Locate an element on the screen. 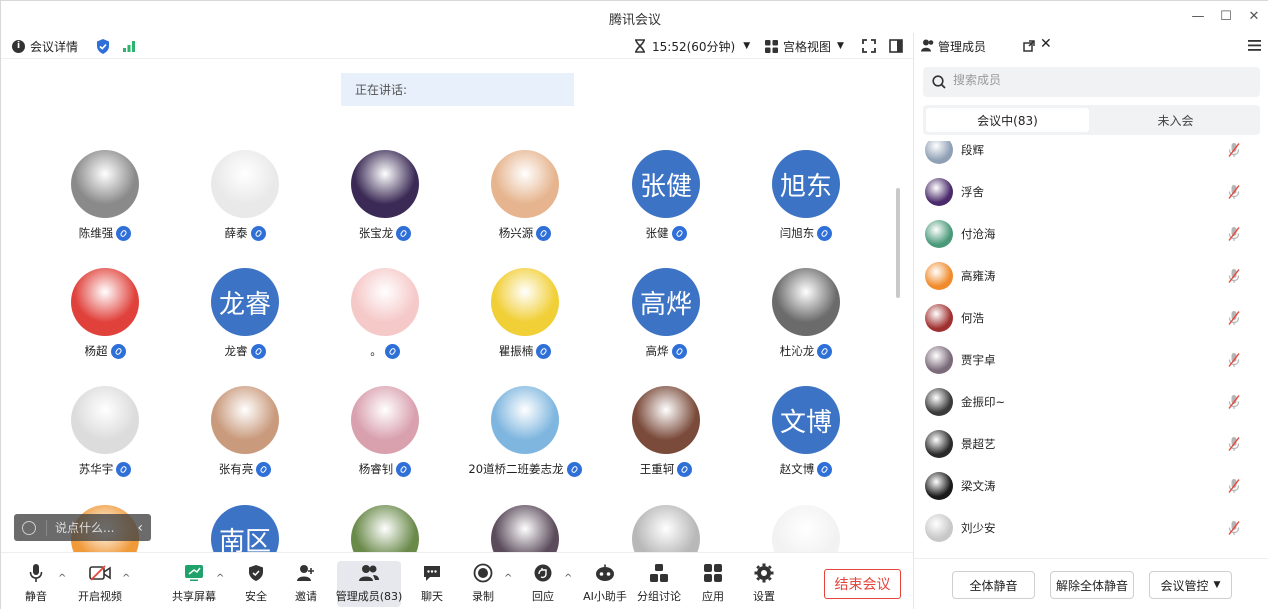  participant-tile: 王重轲 is located at coordinates (666, 441).